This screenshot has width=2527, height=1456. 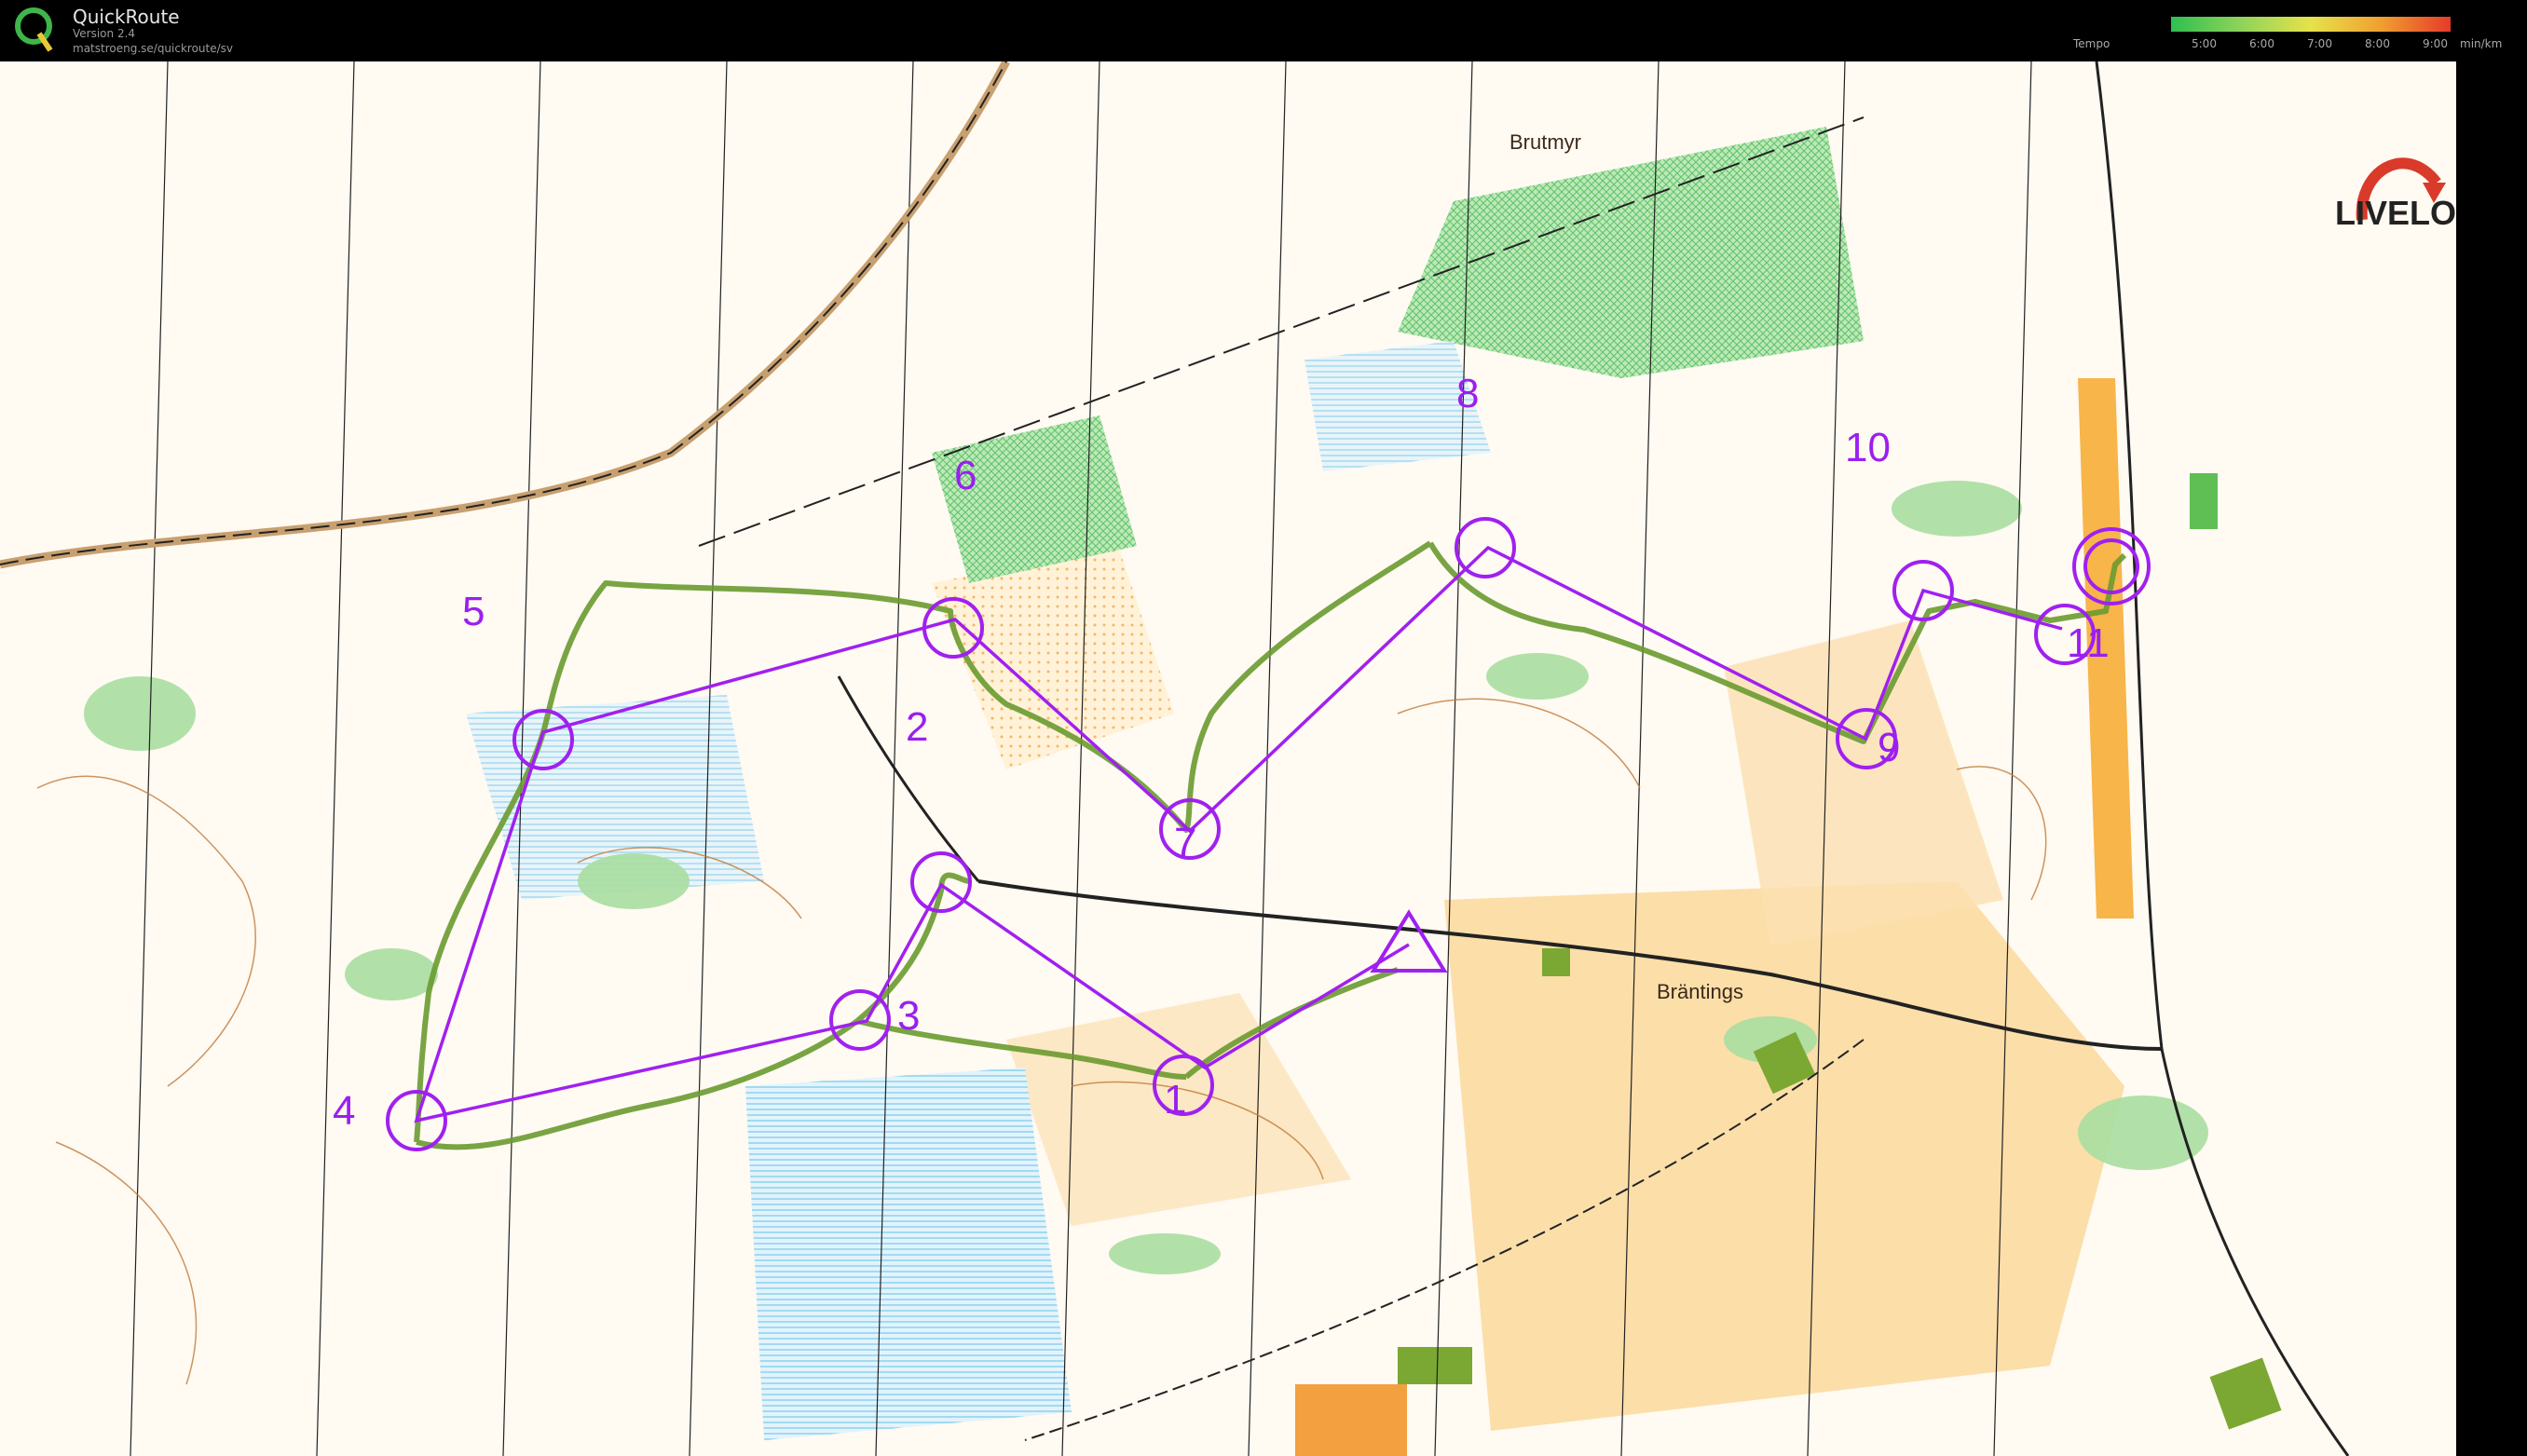 I want to click on control-number-1: 1, so click(x=1175, y=1100).